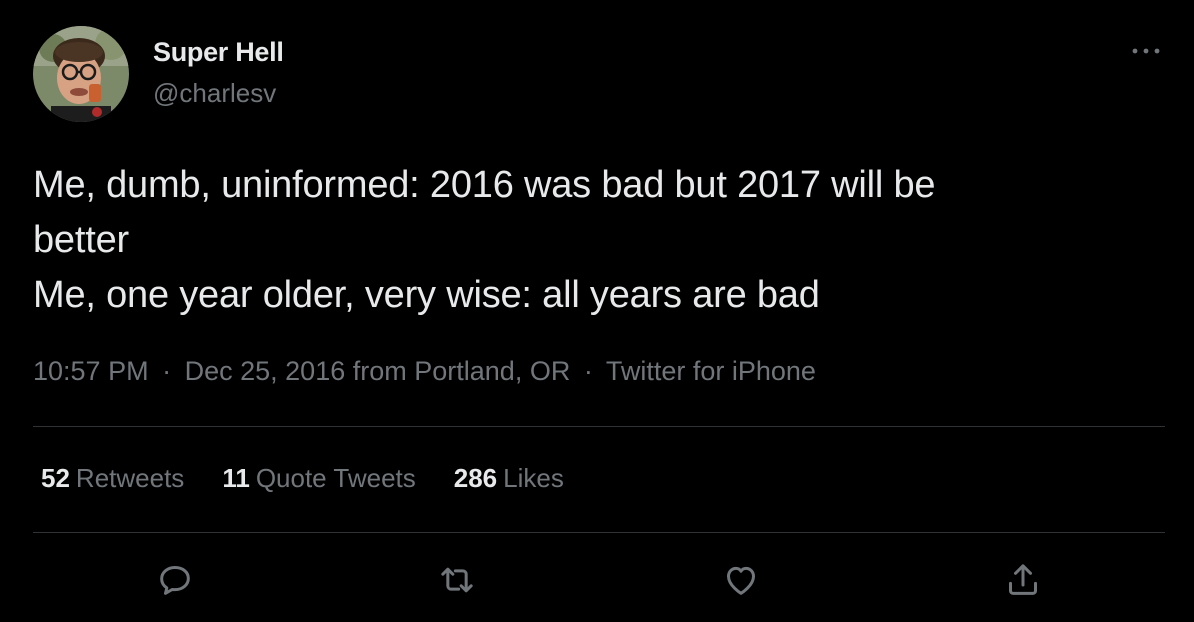 The width and height of the screenshot is (1194, 622). Describe the element at coordinates (335, 478) in the screenshot. I see `quote-tweets-label: Quote Tweets` at that location.